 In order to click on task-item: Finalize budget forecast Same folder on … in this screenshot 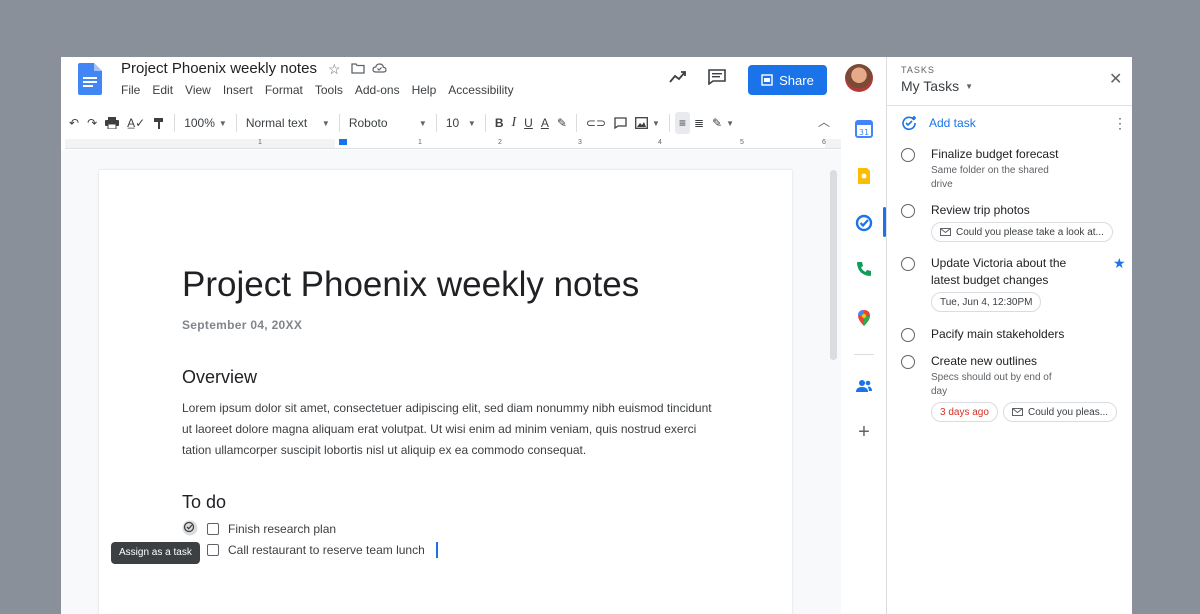, I will do `click(1015, 171)`.